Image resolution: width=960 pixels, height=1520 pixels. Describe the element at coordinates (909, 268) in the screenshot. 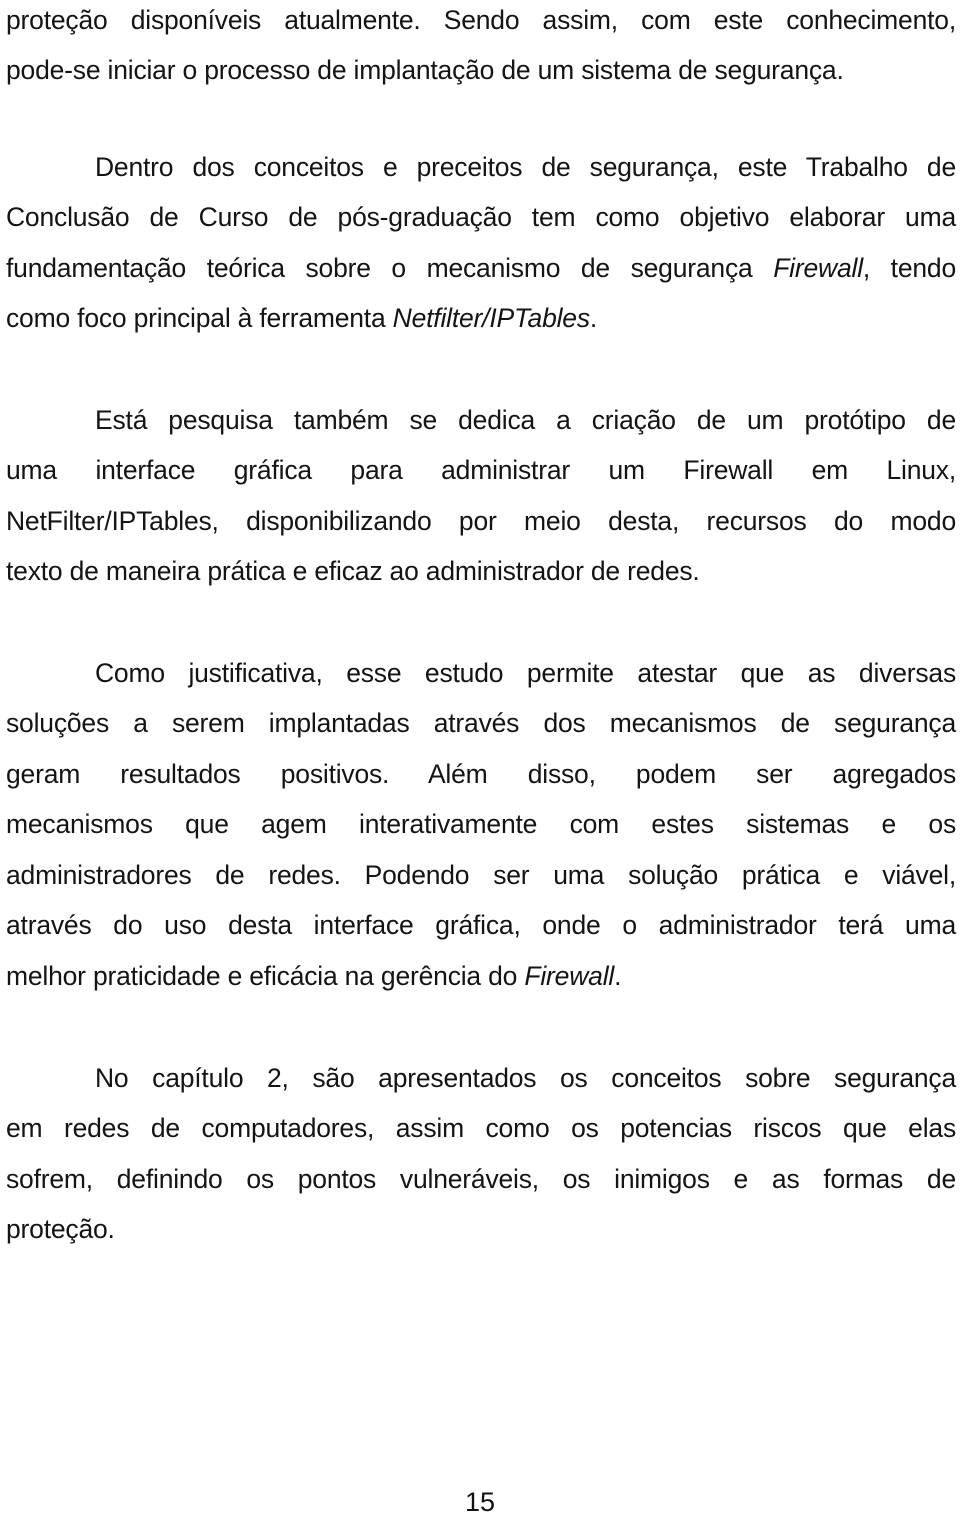

I see `text-run: , tendo` at that location.